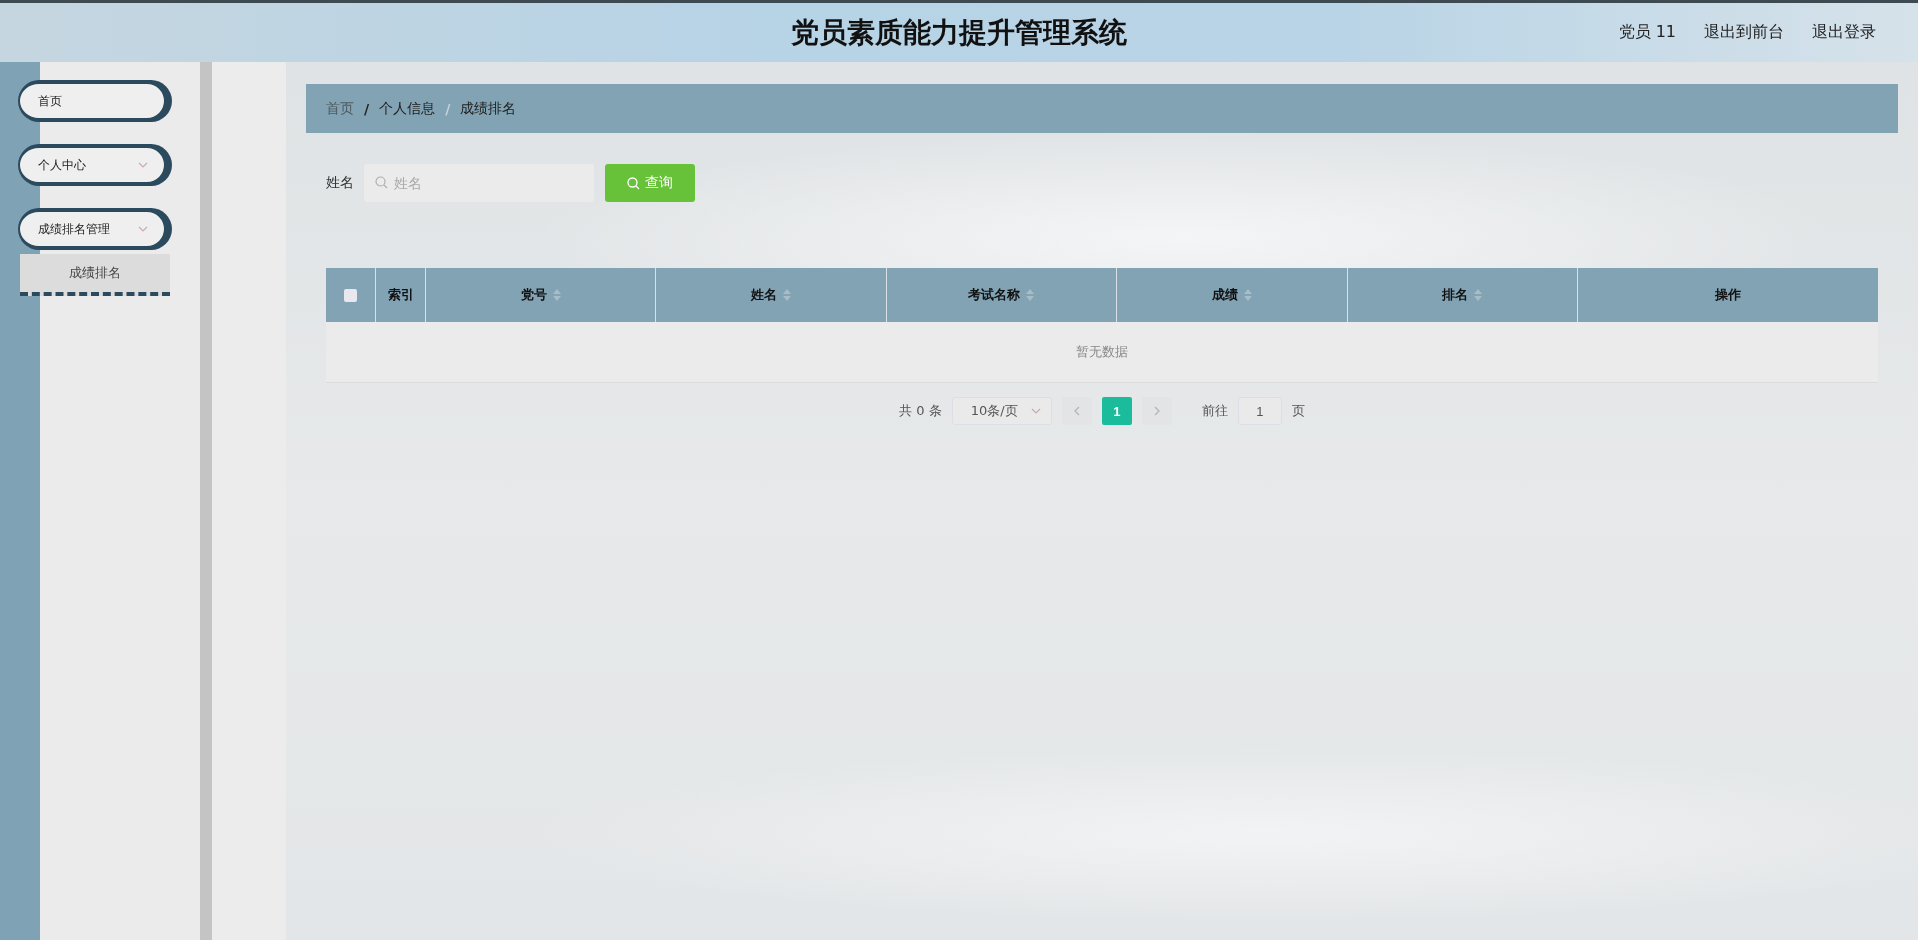  I want to click on system-title: 党员素质能力提升管理系统, so click(959, 32).